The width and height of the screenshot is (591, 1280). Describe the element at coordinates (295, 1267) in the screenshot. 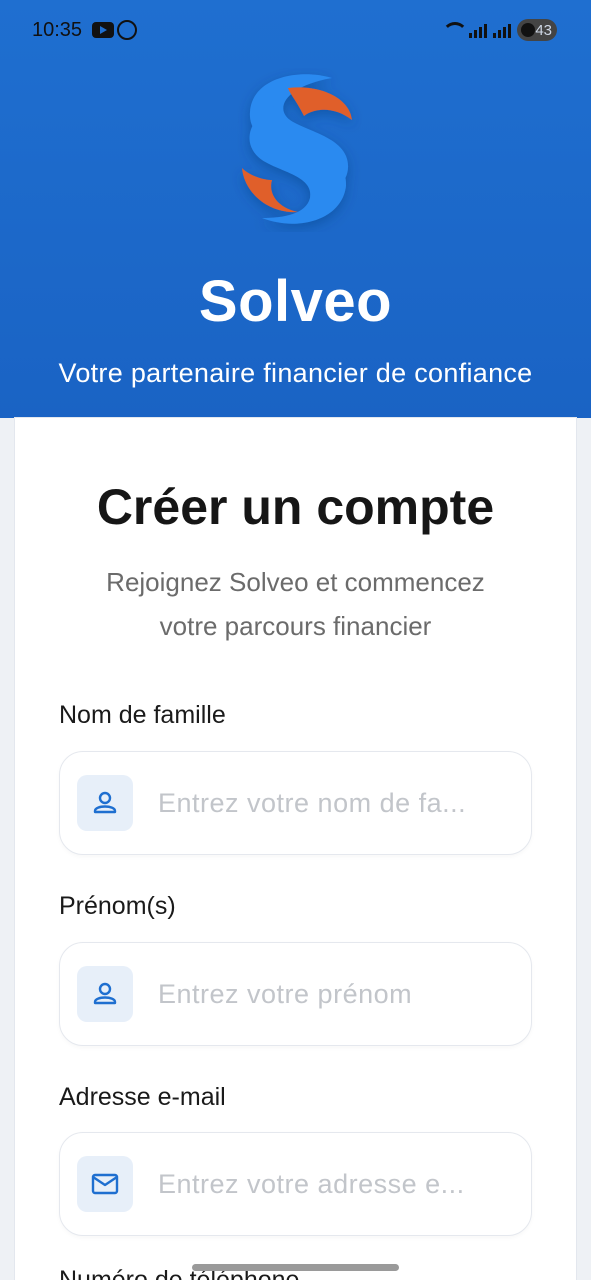

I see `home-indicator` at that location.